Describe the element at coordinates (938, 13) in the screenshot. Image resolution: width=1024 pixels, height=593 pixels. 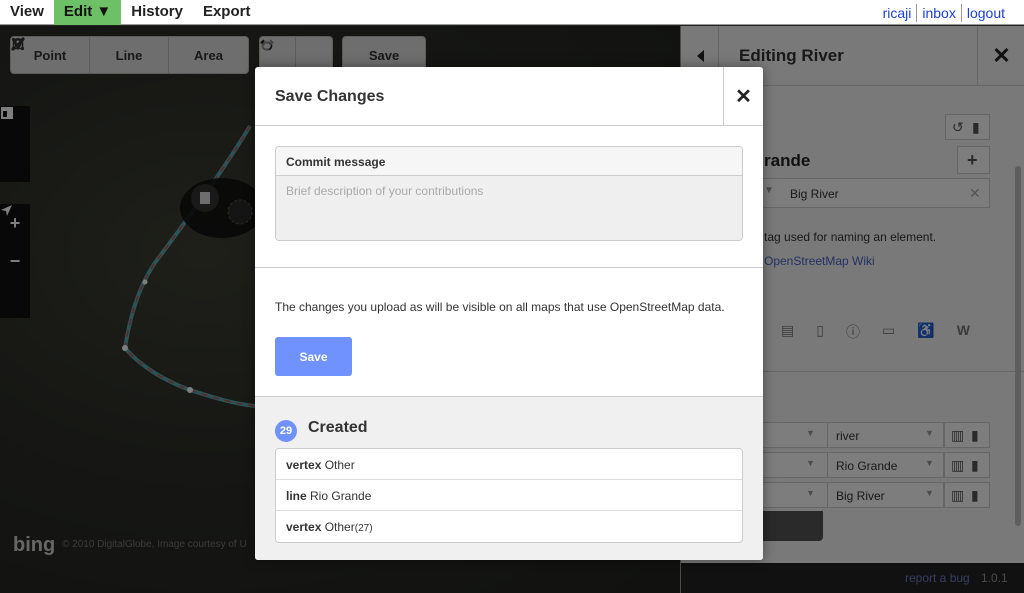
I see `inbox-link: inbox` at that location.